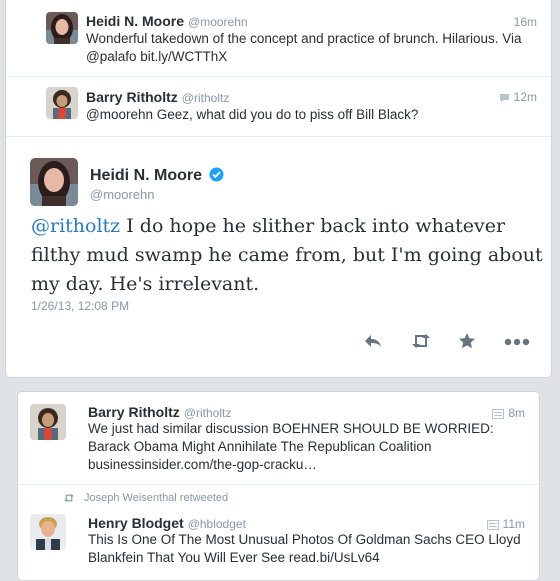 This screenshot has height=581, width=560. What do you see at coordinates (75, 226) in the screenshot?
I see `mention-link: @ritholtz` at bounding box center [75, 226].